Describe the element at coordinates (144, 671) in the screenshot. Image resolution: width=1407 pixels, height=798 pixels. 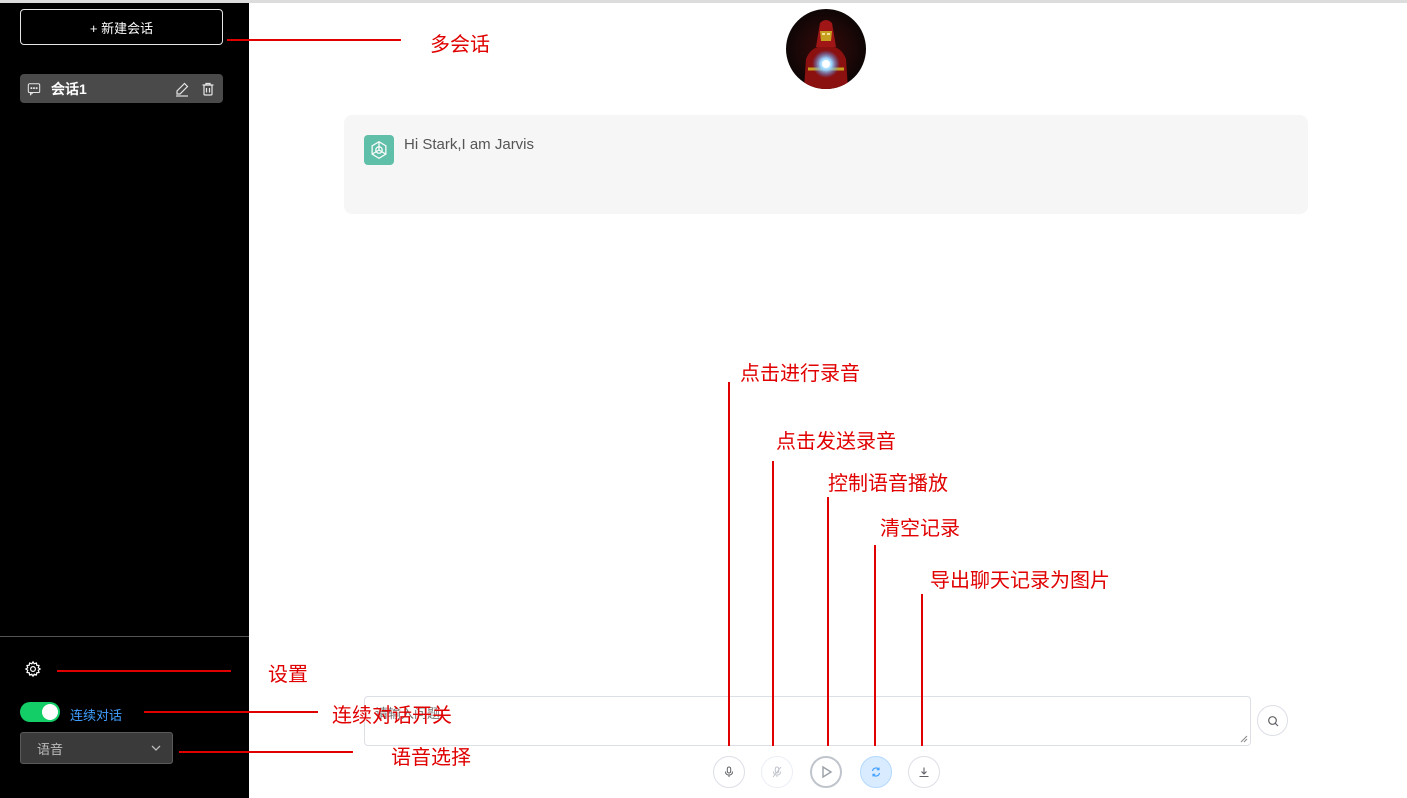
I see `annotation-line-settings` at that location.